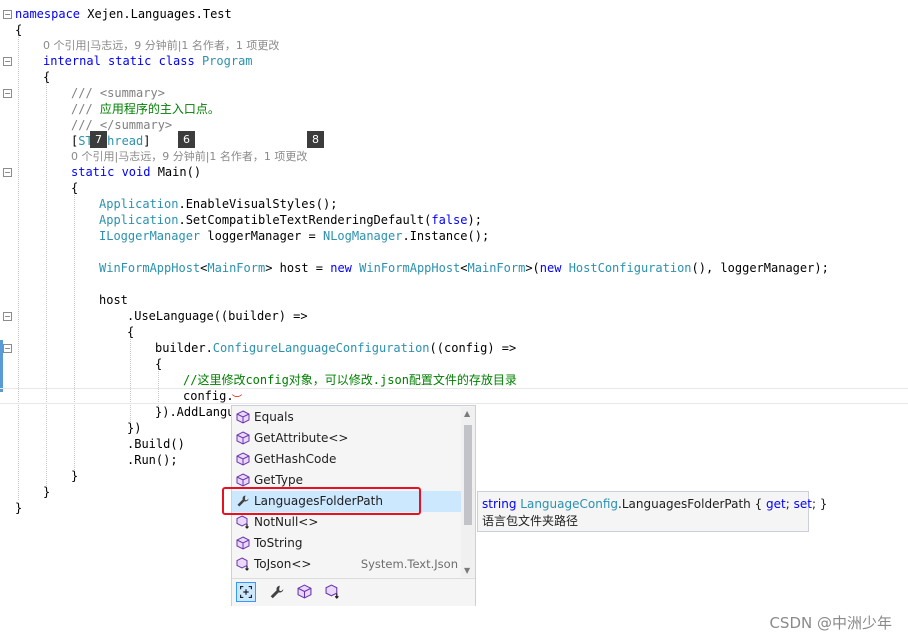  What do you see at coordinates (208, 396) in the screenshot?
I see `code-line-cursor: config.` at bounding box center [208, 396].